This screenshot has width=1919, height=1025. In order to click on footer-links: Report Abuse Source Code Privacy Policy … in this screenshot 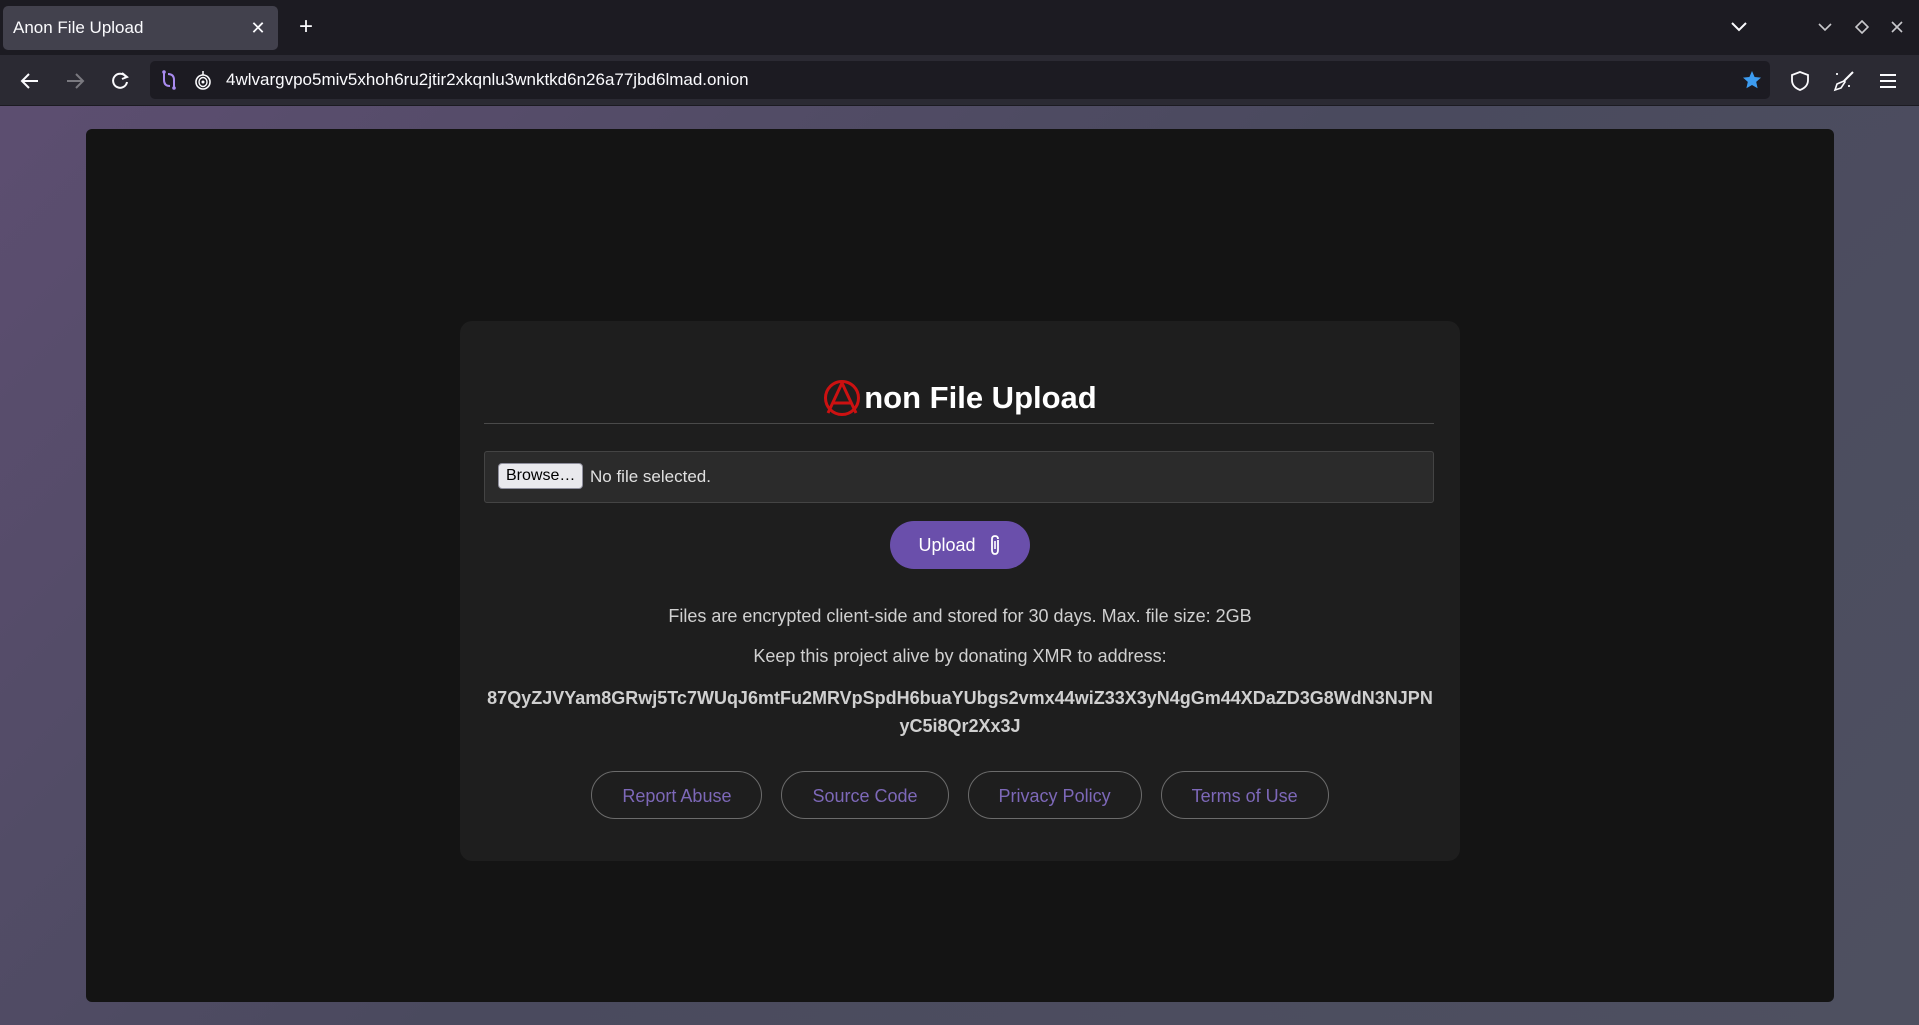, I will do `click(960, 796)`.